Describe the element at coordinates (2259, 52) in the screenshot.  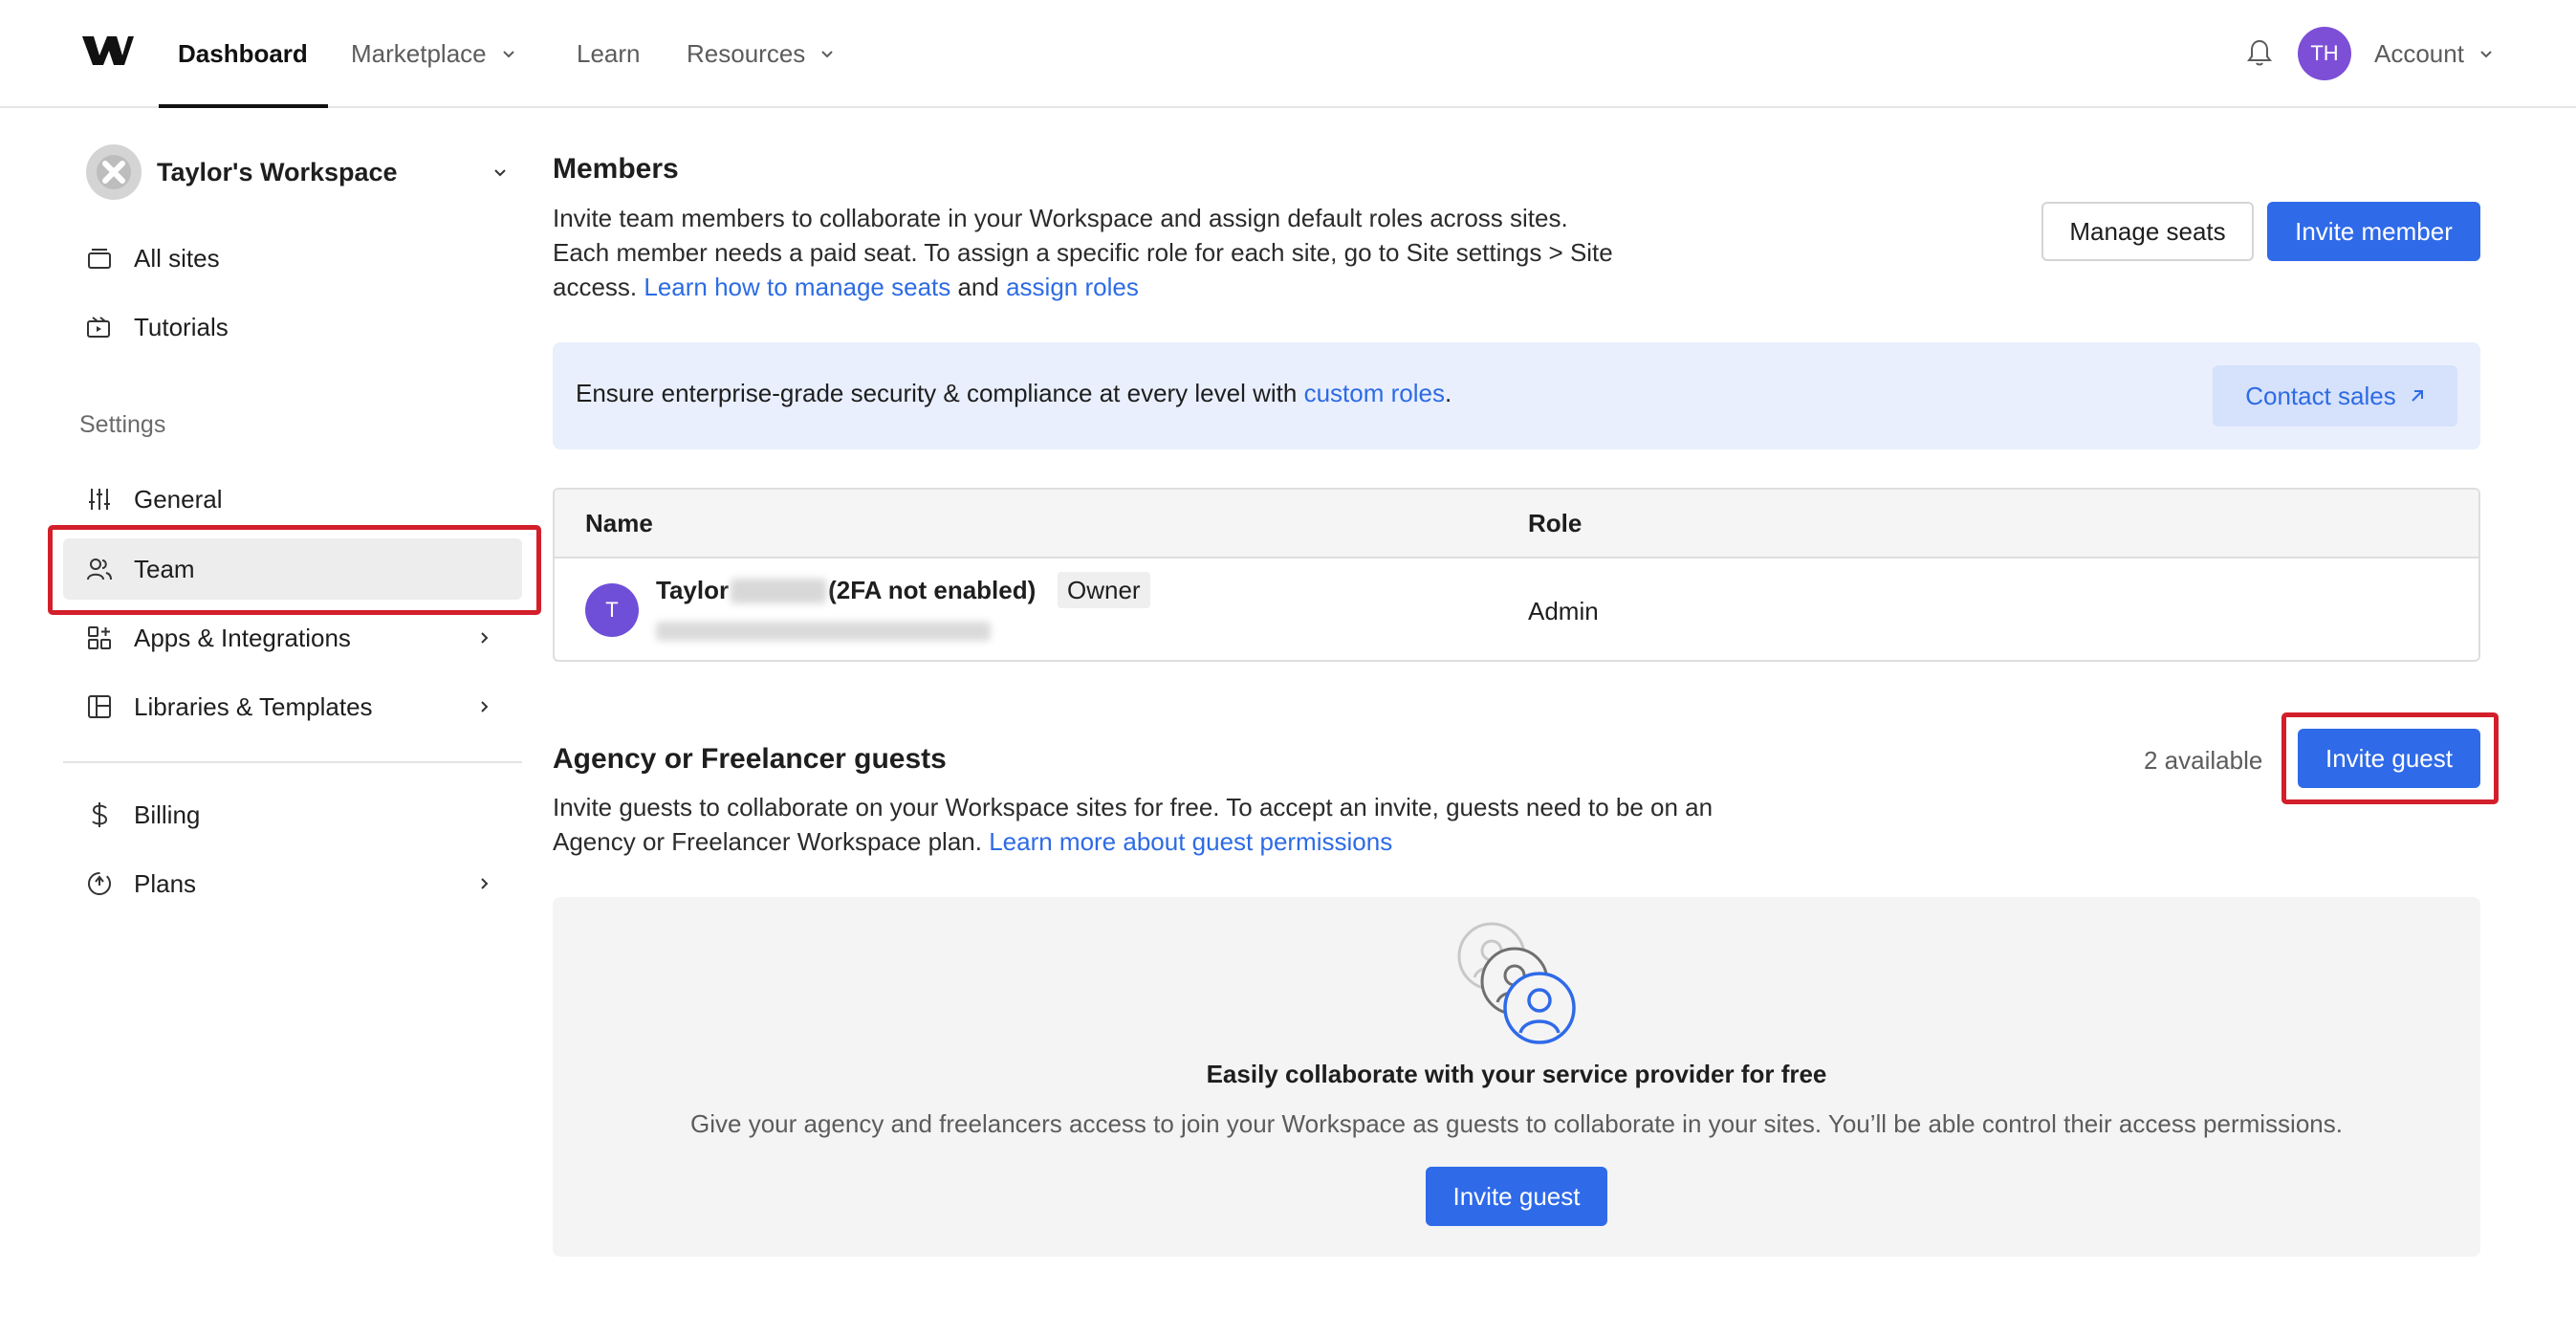
I see `bell-icon` at that location.